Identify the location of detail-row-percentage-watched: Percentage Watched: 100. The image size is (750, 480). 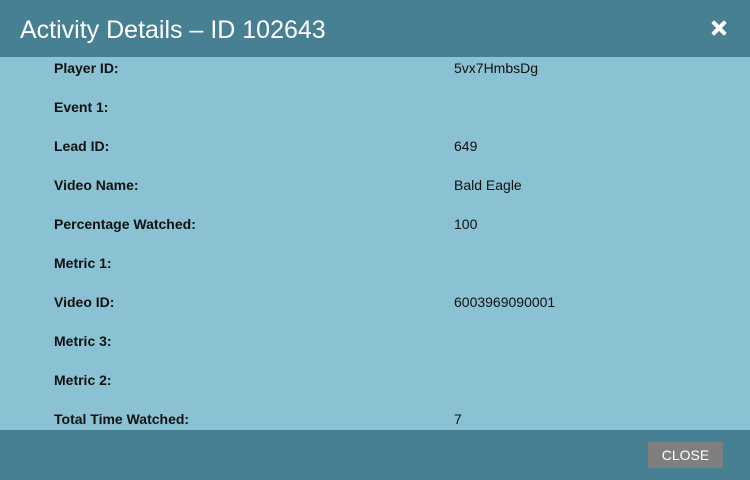
(375, 232).